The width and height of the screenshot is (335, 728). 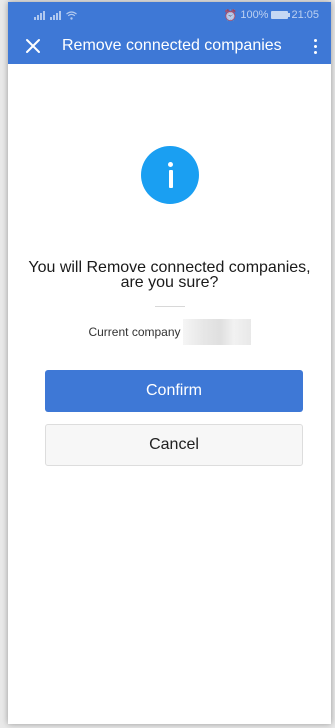 What do you see at coordinates (174, 391) in the screenshot?
I see `confirm-button: Confirm` at bounding box center [174, 391].